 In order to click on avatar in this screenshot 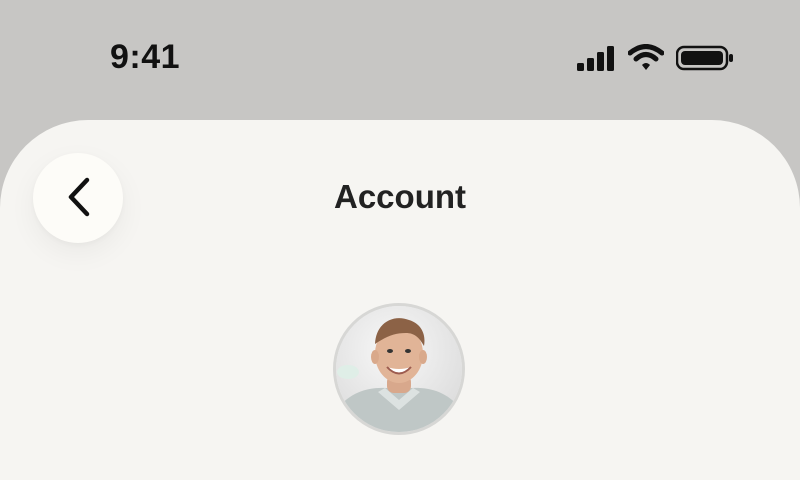, I will do `click(399, 369)`.